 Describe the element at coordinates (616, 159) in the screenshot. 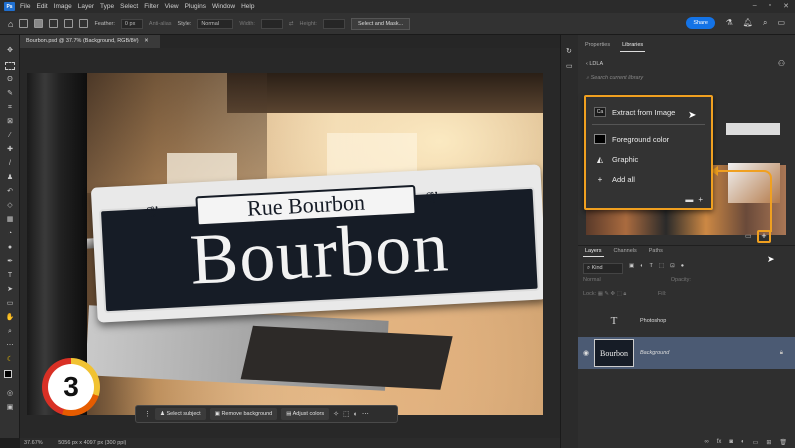

I see `menu-item-graphic: ◭ Graphic` at that location.